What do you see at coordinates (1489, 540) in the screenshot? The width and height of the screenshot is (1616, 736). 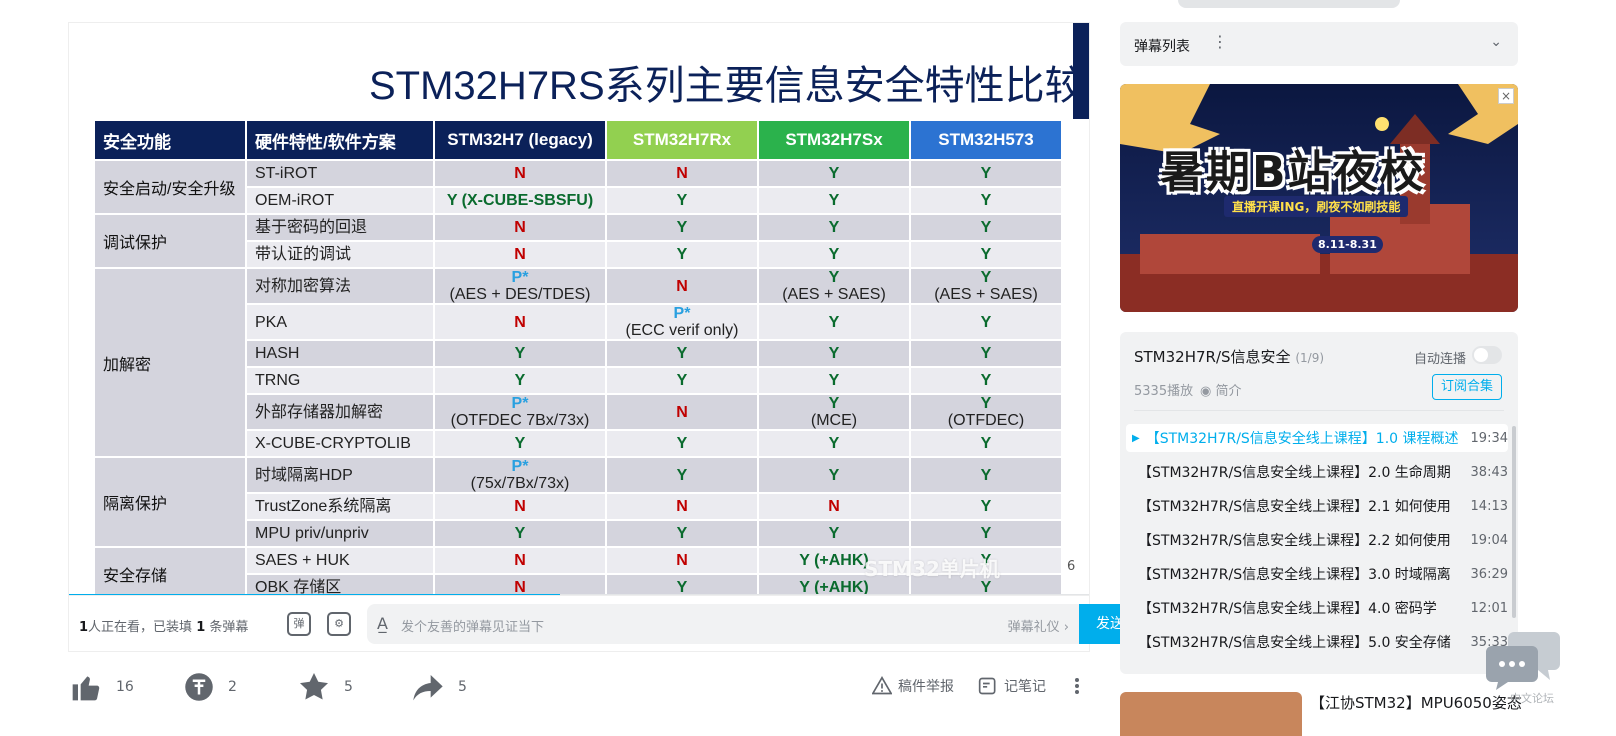 I see `playlist-item-duration: 19:04` at bounding box center [1489, 540].